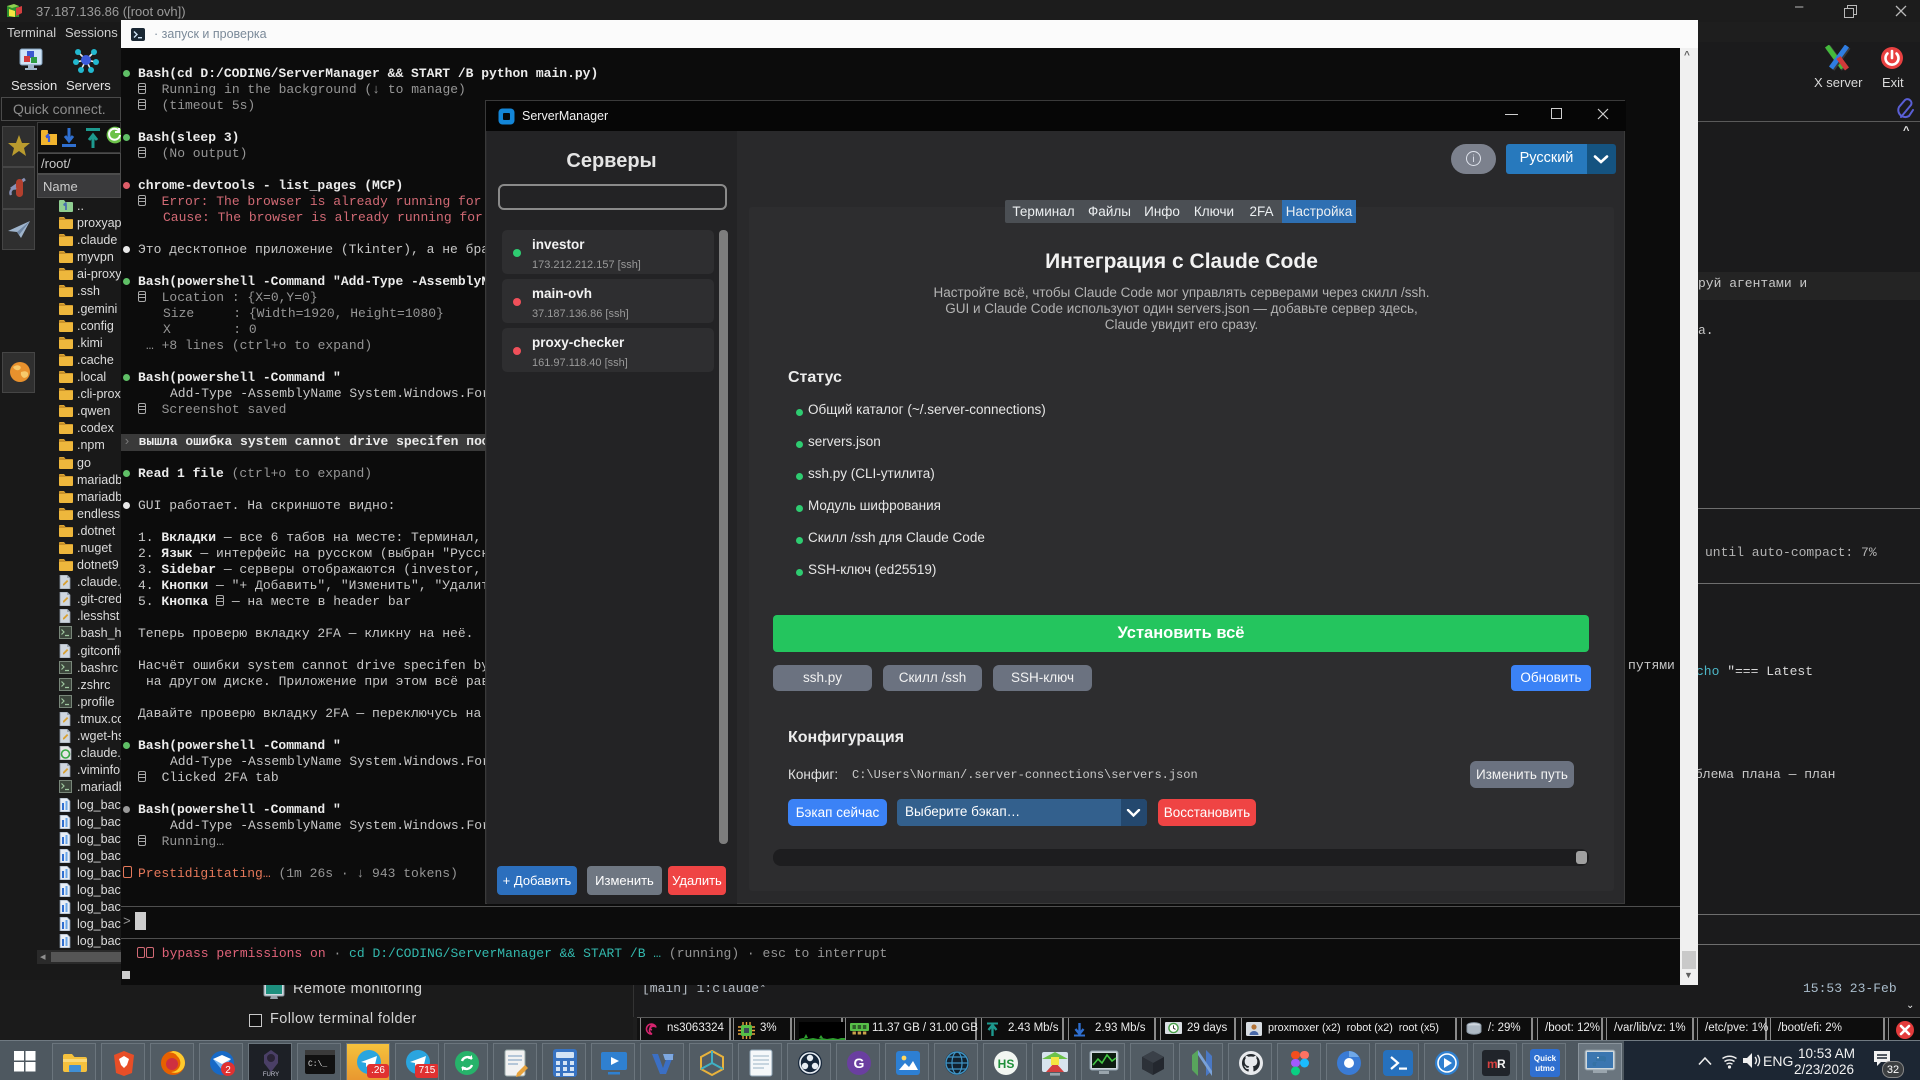 The image size is (1920, 1080). I want to click on svg-text: Quick, so click(1545, 1058).